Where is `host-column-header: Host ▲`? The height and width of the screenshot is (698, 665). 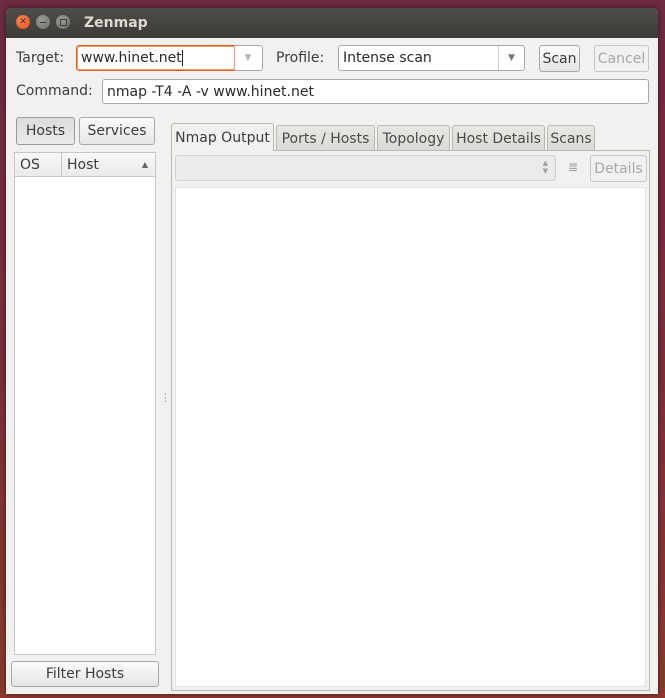 host-column-header: Host ▲ is located at coordinates (108, 165).